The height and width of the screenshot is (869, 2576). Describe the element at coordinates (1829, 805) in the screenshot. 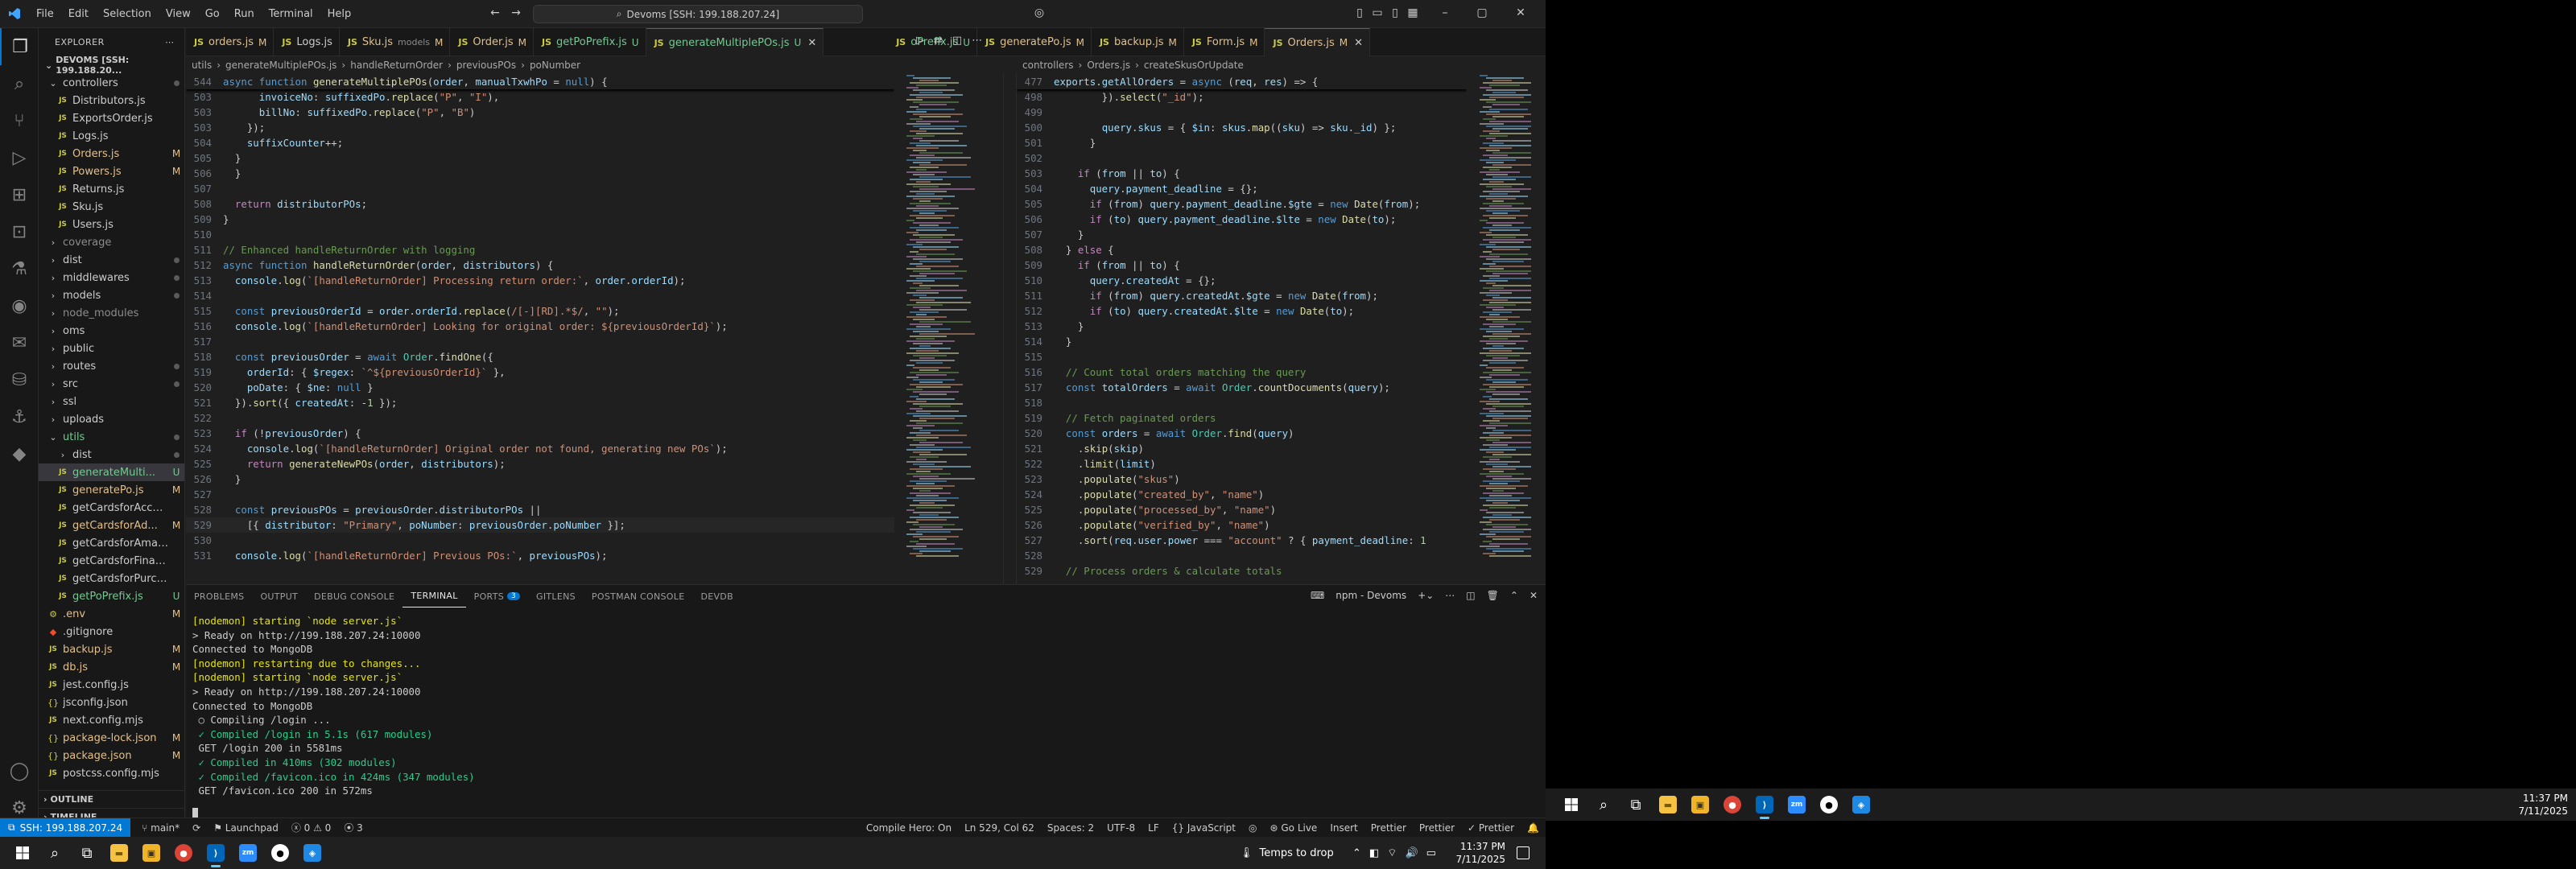

I see `app-icon: ●` at that location.